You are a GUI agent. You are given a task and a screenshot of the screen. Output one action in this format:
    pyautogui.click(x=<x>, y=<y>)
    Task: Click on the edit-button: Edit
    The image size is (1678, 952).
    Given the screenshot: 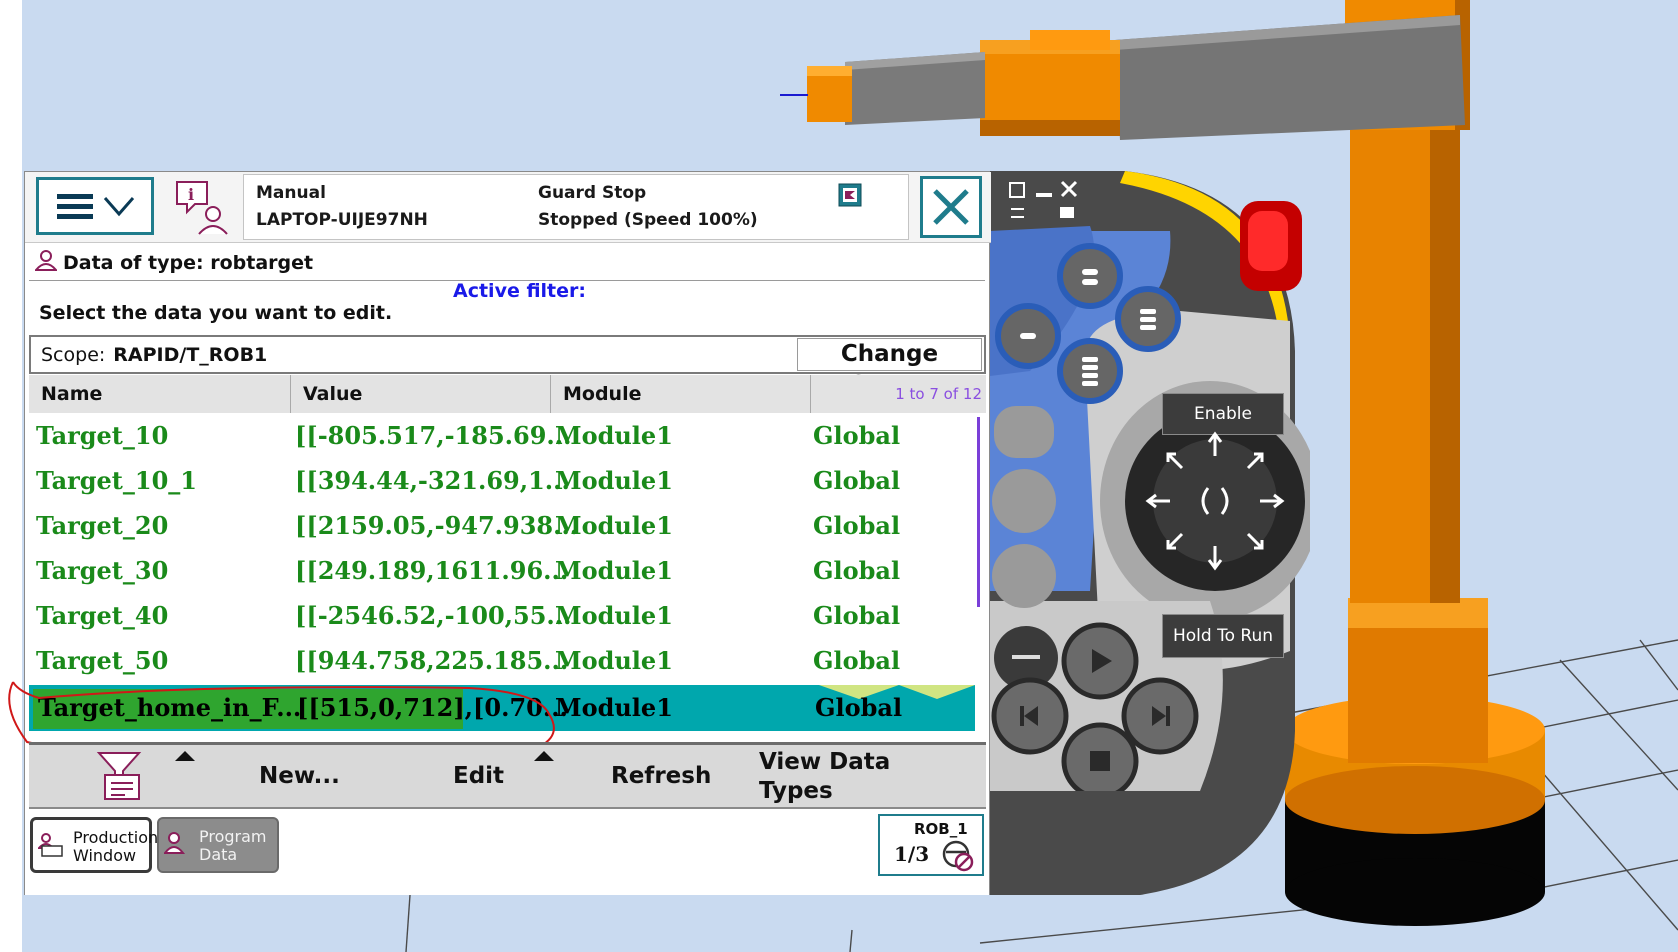 What is the action you would take?
    pyautogui.click(x=478, y=776)
    